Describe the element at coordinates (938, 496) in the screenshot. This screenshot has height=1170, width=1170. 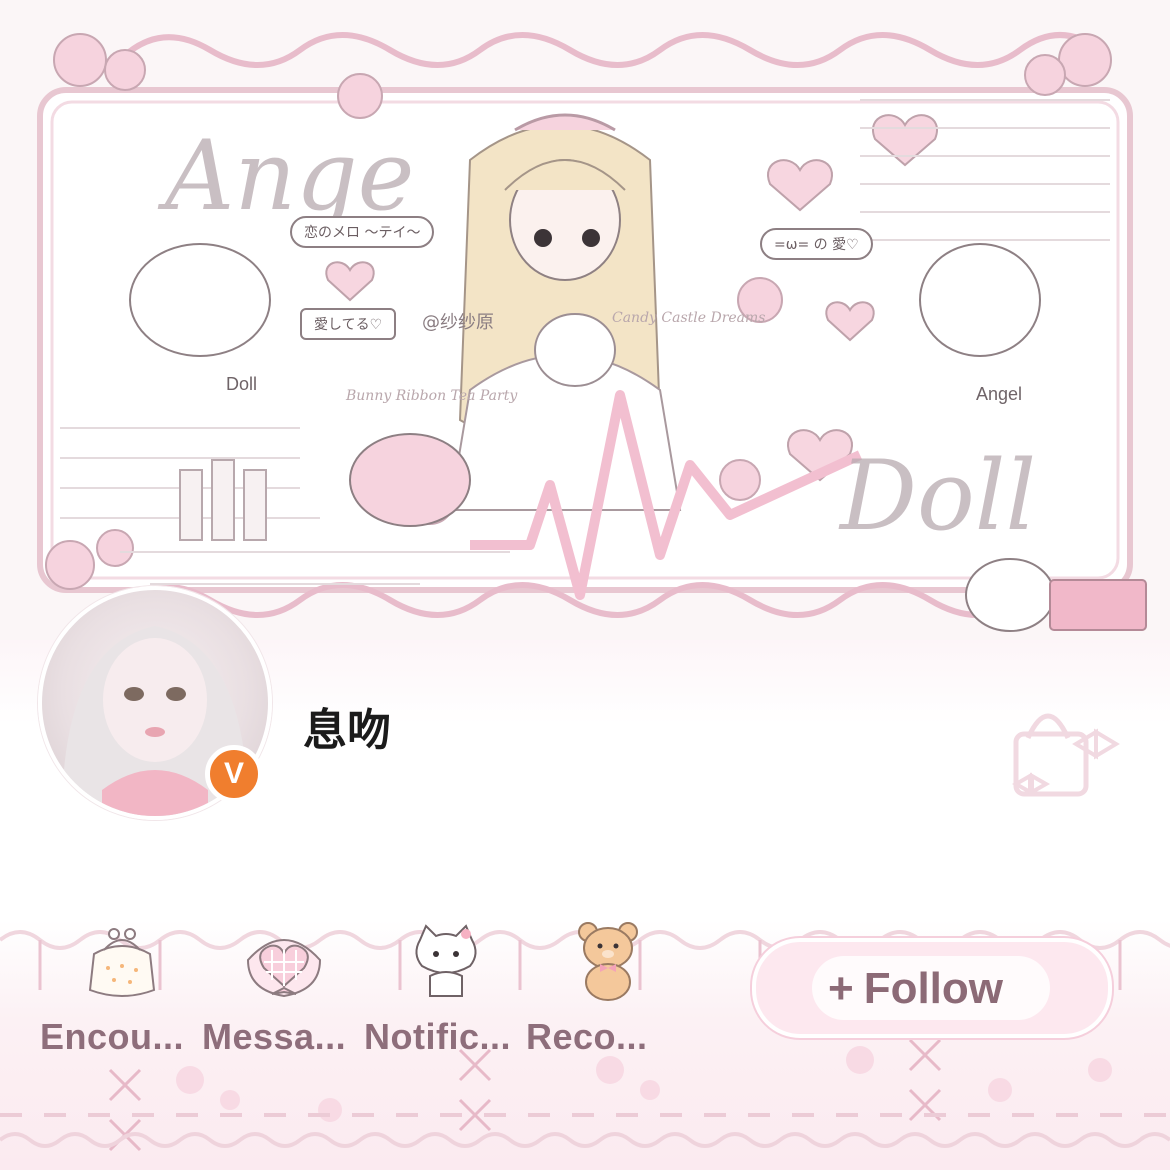
I see `banner-word-doll: Doll` at that location.